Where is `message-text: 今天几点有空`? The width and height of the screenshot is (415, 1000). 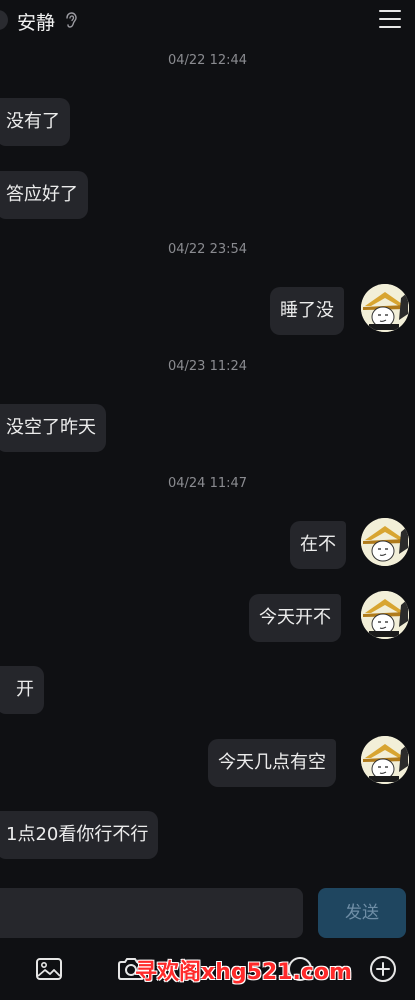 message-text: 今天几点有空 is located at coordinates (272, 762).